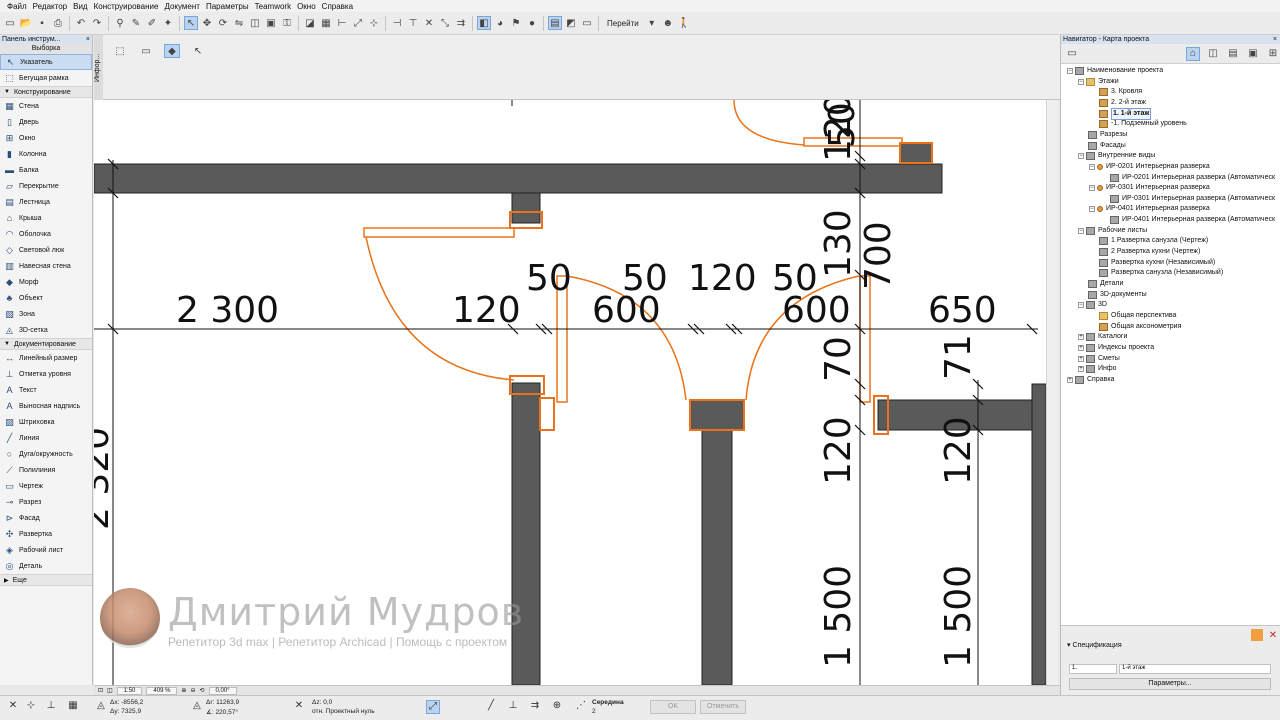 The image size is (1280, 720). What do you see at coordinates (1072, 54) in the screenshot?
I see `navigator-menu-icon: ▭` at bounding box center [1072, 54].